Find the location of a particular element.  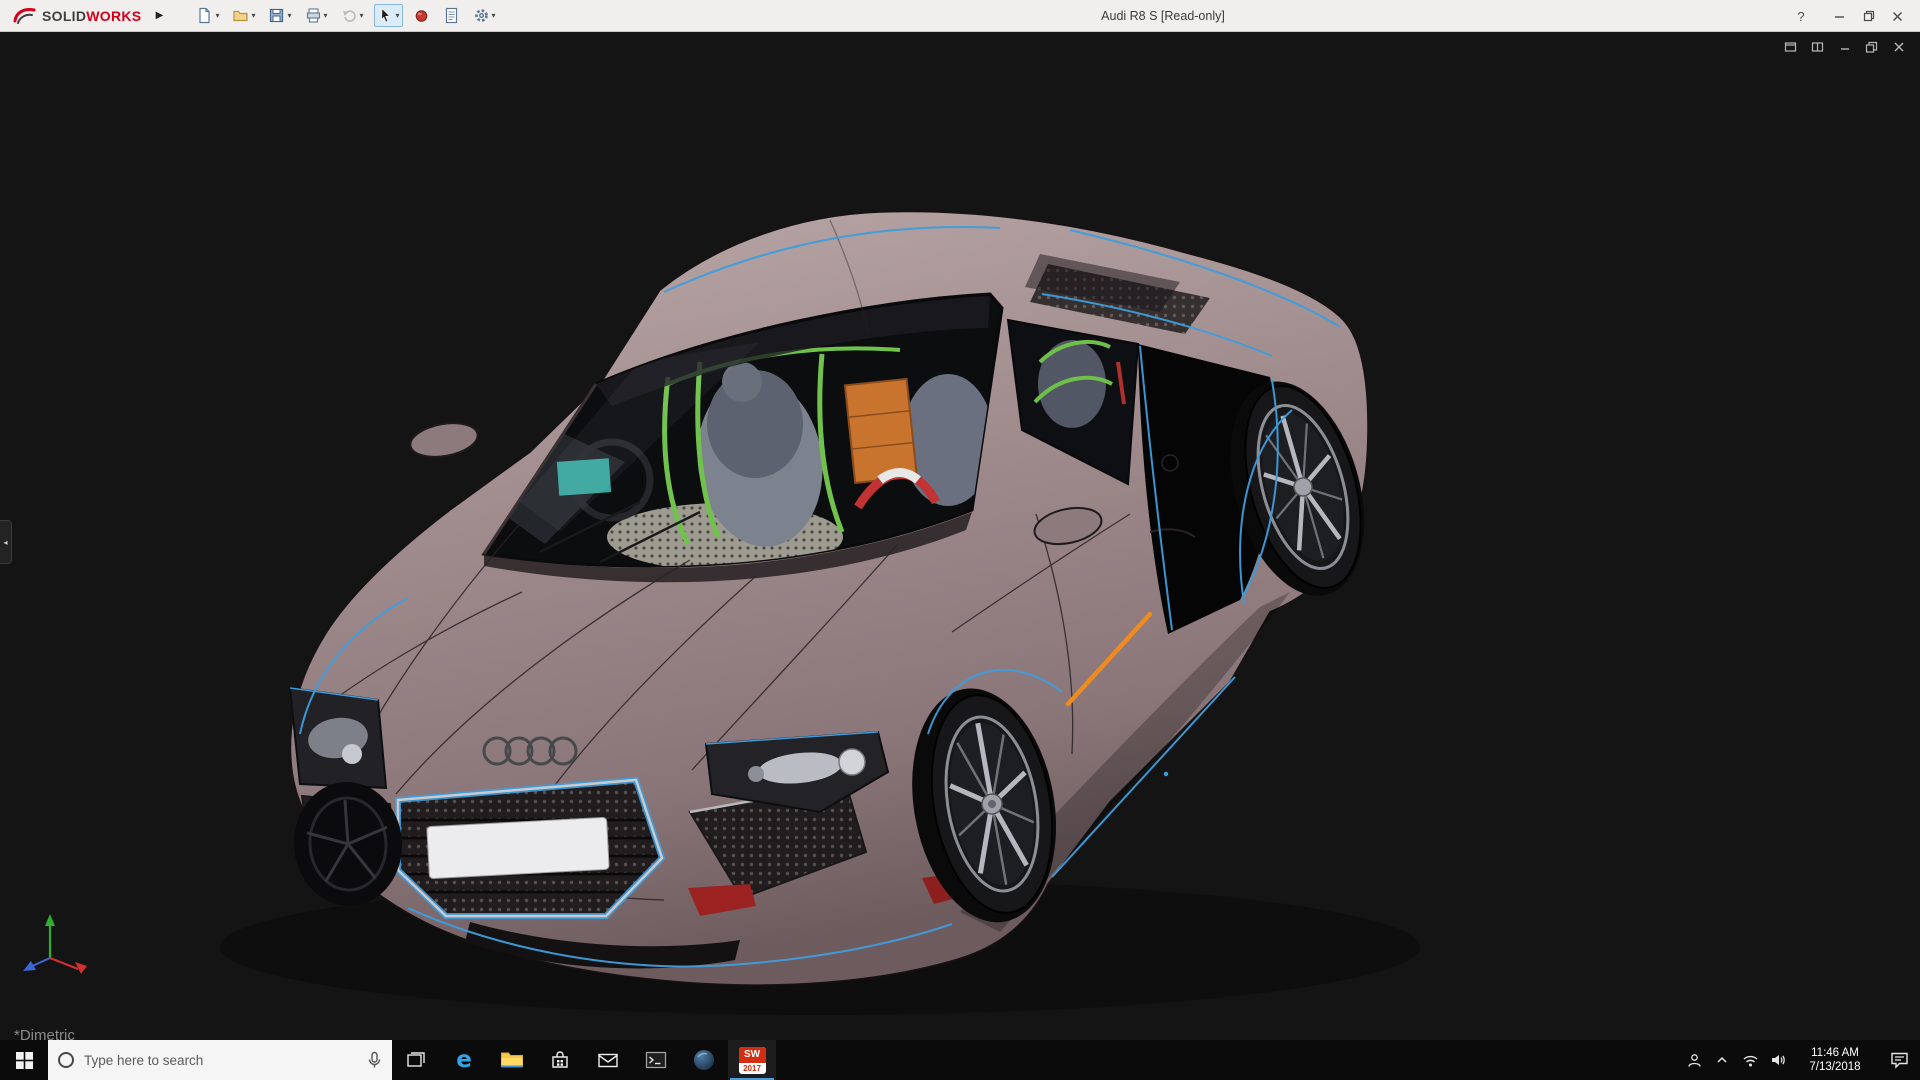

round-blue-app-logo is located at coordinates (704, 1060).